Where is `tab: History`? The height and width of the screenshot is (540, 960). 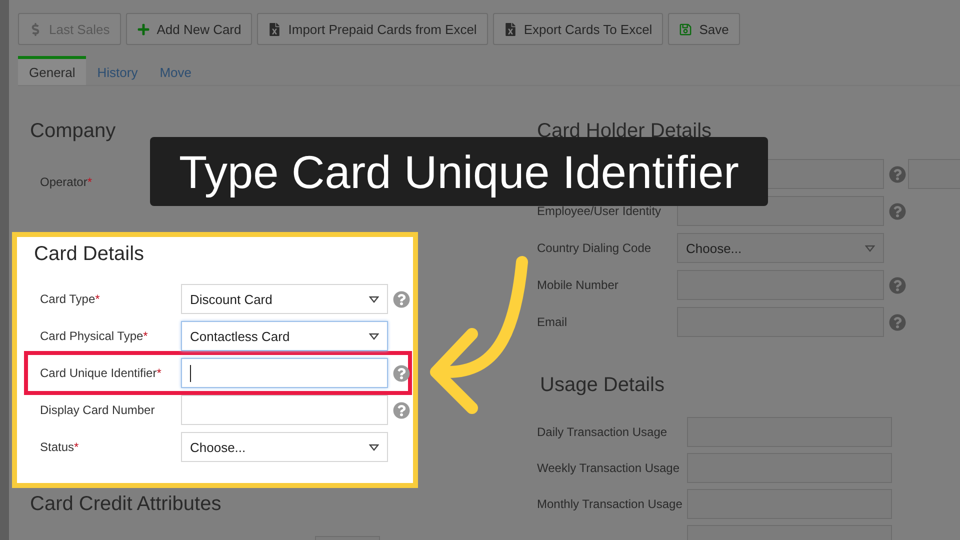 tab: History is located at coordinates (117, 70).